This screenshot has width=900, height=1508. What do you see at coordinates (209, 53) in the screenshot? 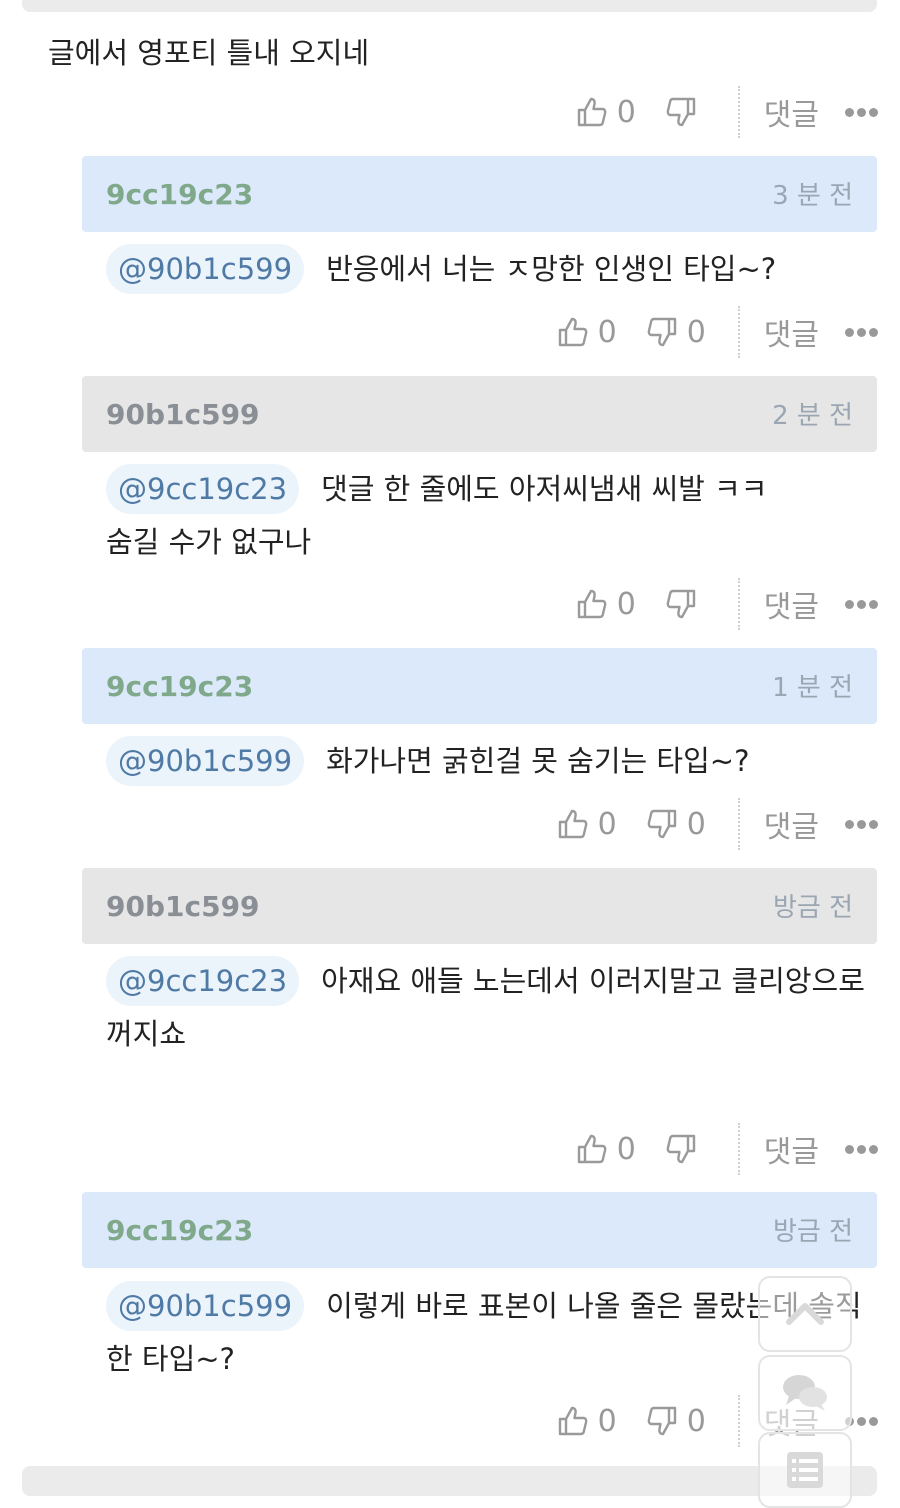
I see `comment-text: 글에서 영포티 틀내 오지네` at bounding box center [209, 53].